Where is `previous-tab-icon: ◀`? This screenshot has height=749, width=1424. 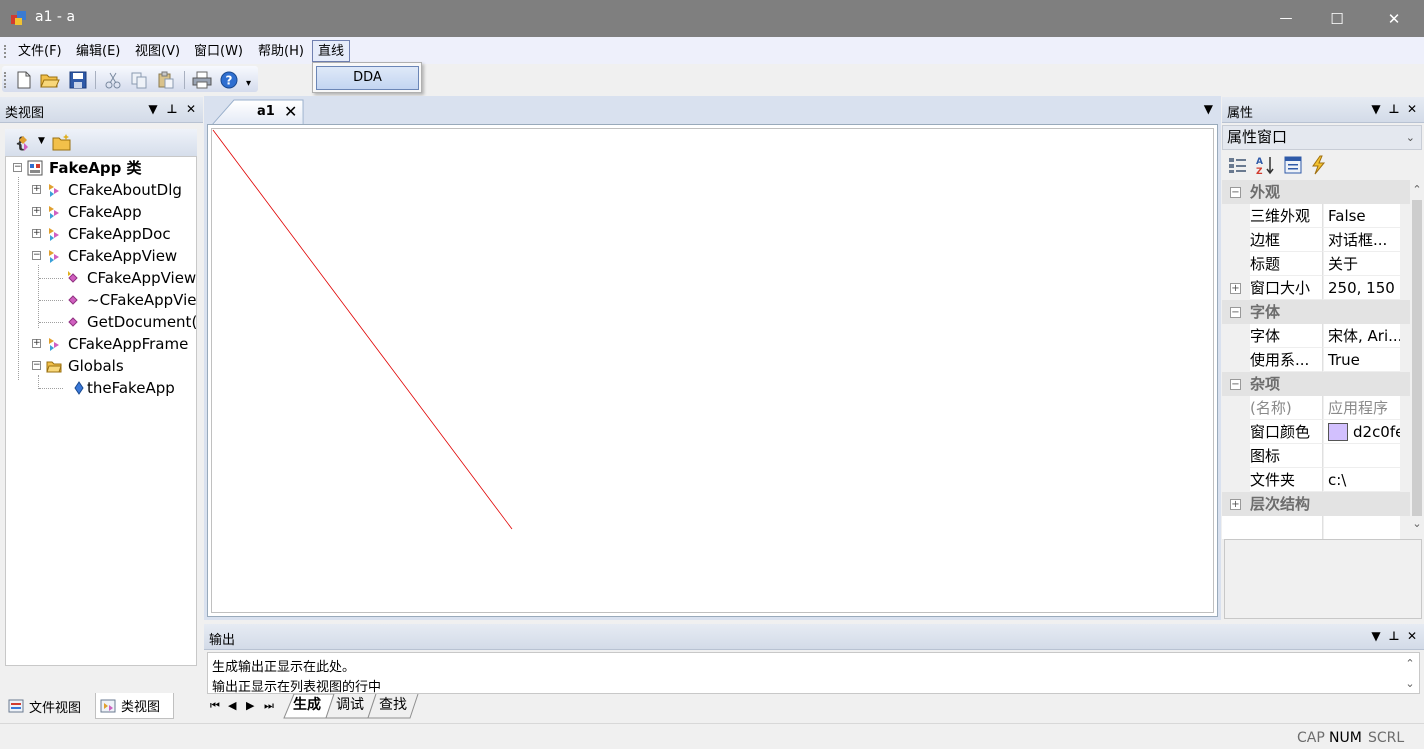 previous-tab-icon: ◀ is located at coordinates (232, 705).